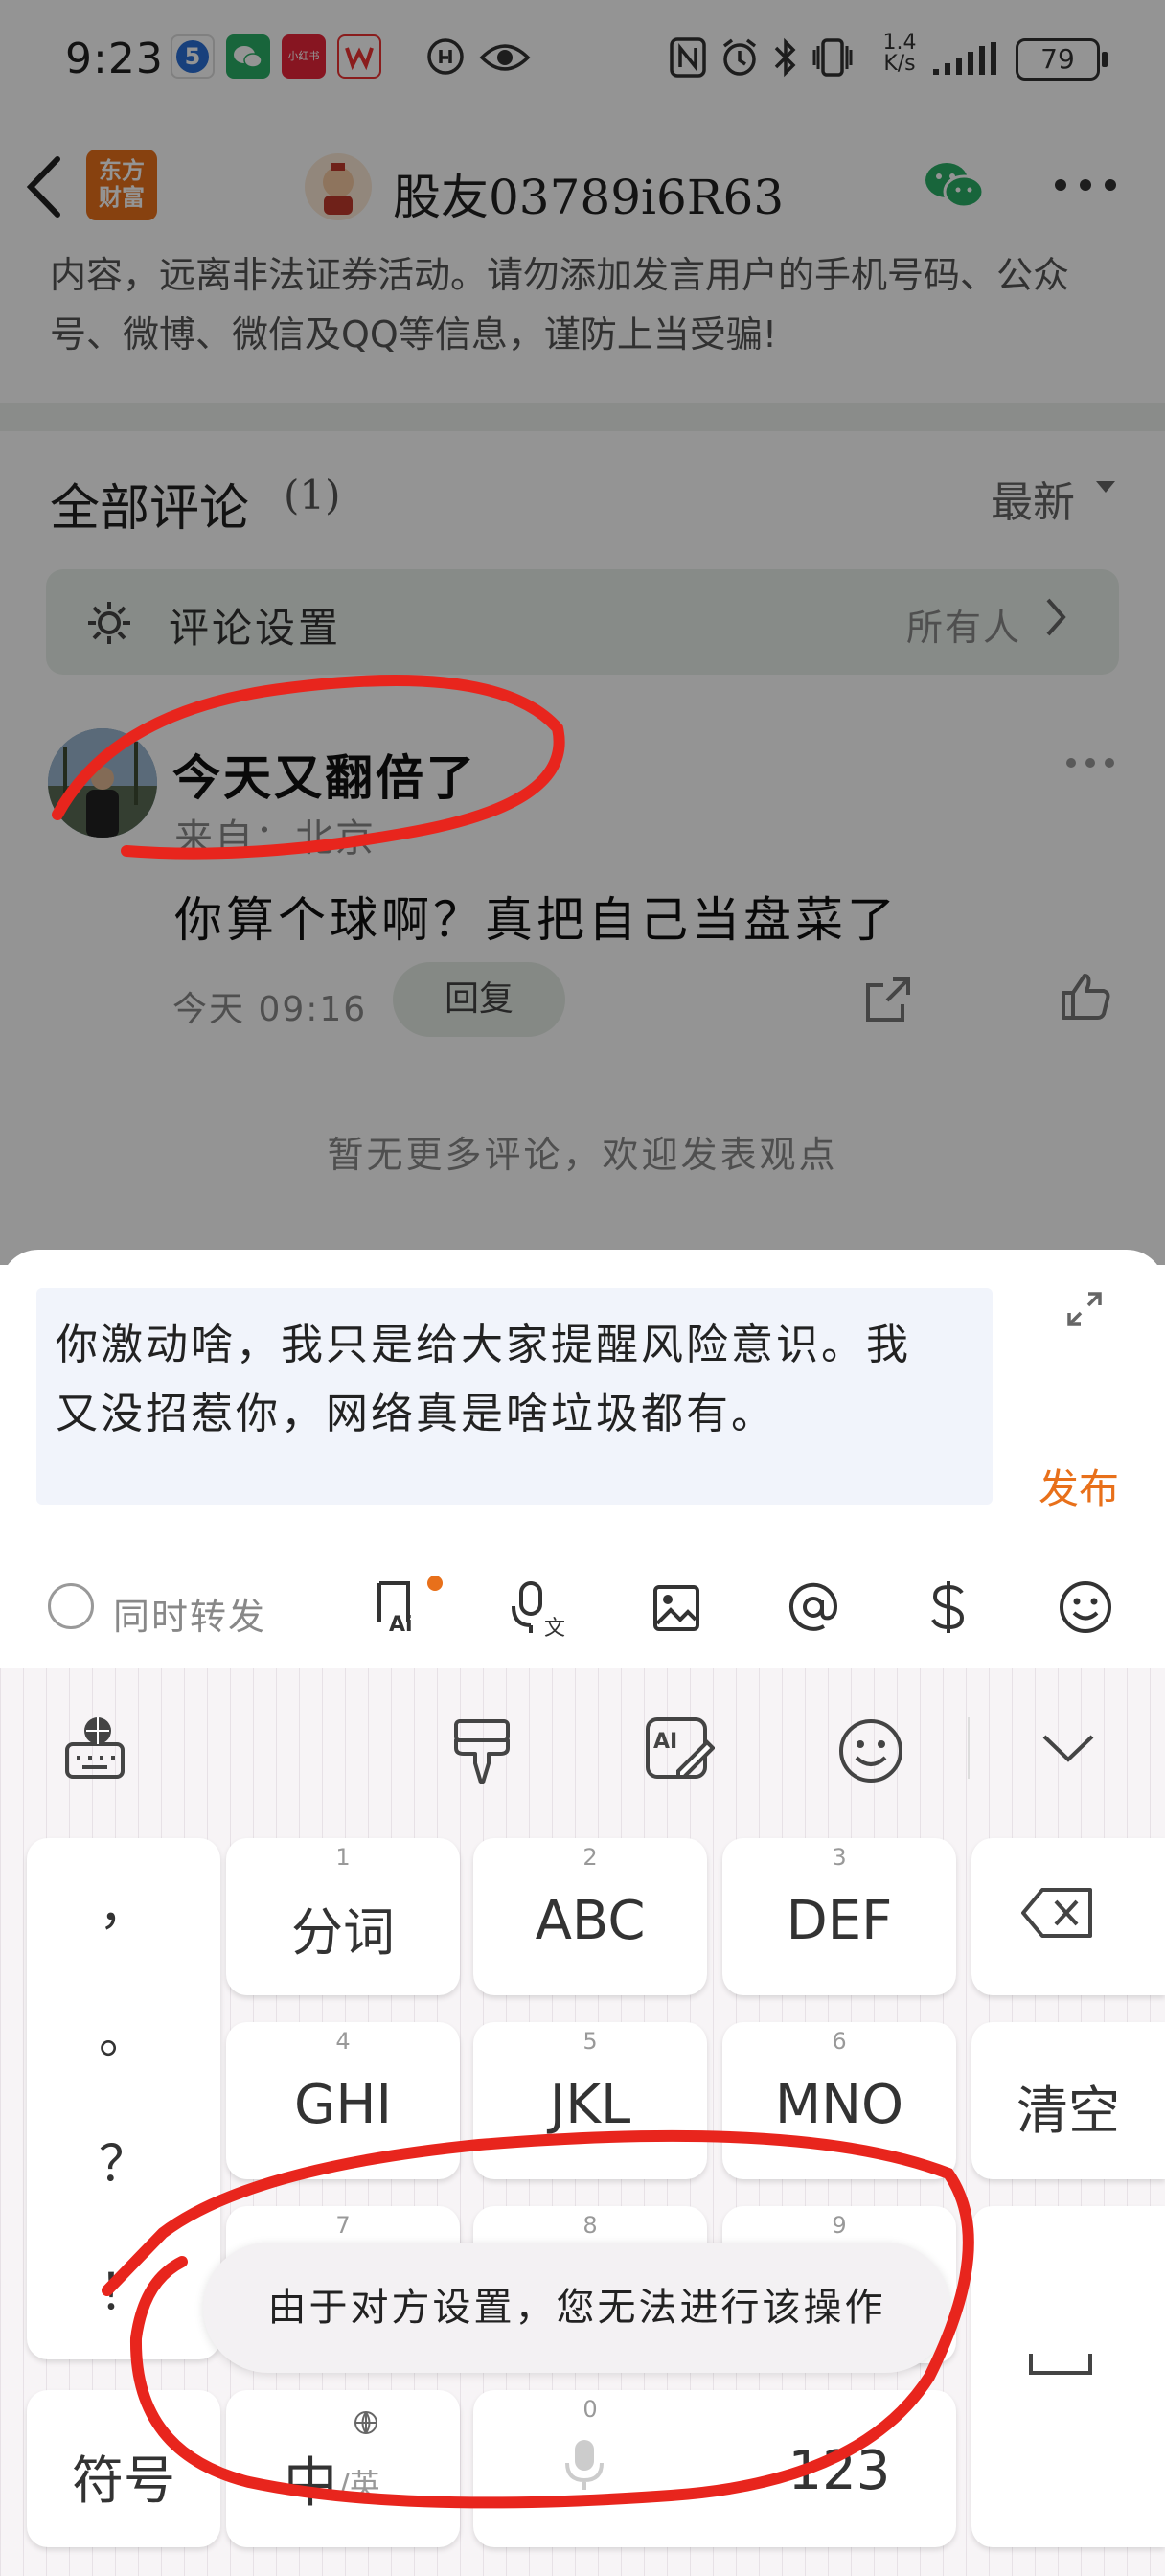 The height and width of the screenshot is (2576, 1165). What do you see at coordinates (538, 2319) in the screenshot?
I see `annotation-circle-toast` at bounding box center [538, 2319].